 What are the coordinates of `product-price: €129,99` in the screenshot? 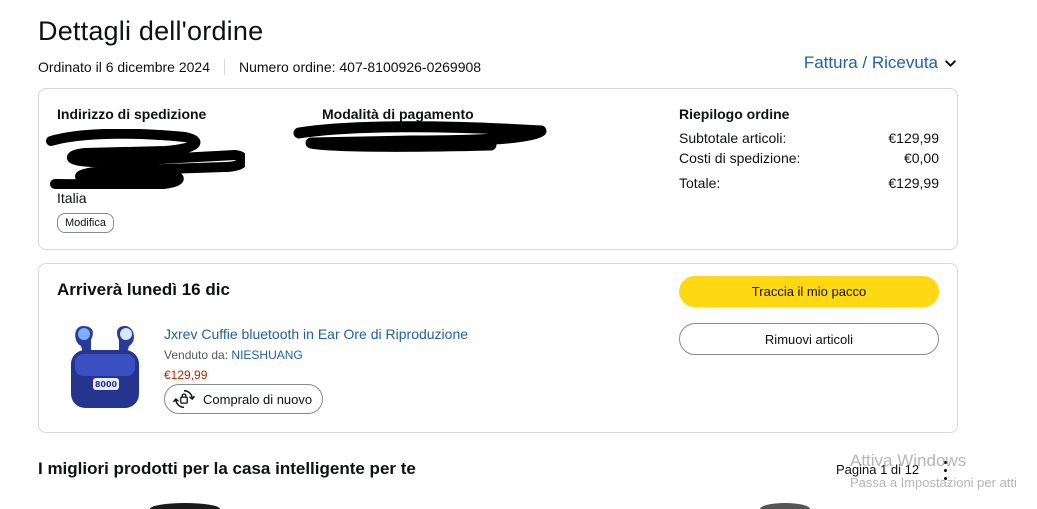 It's located at (186, 375).